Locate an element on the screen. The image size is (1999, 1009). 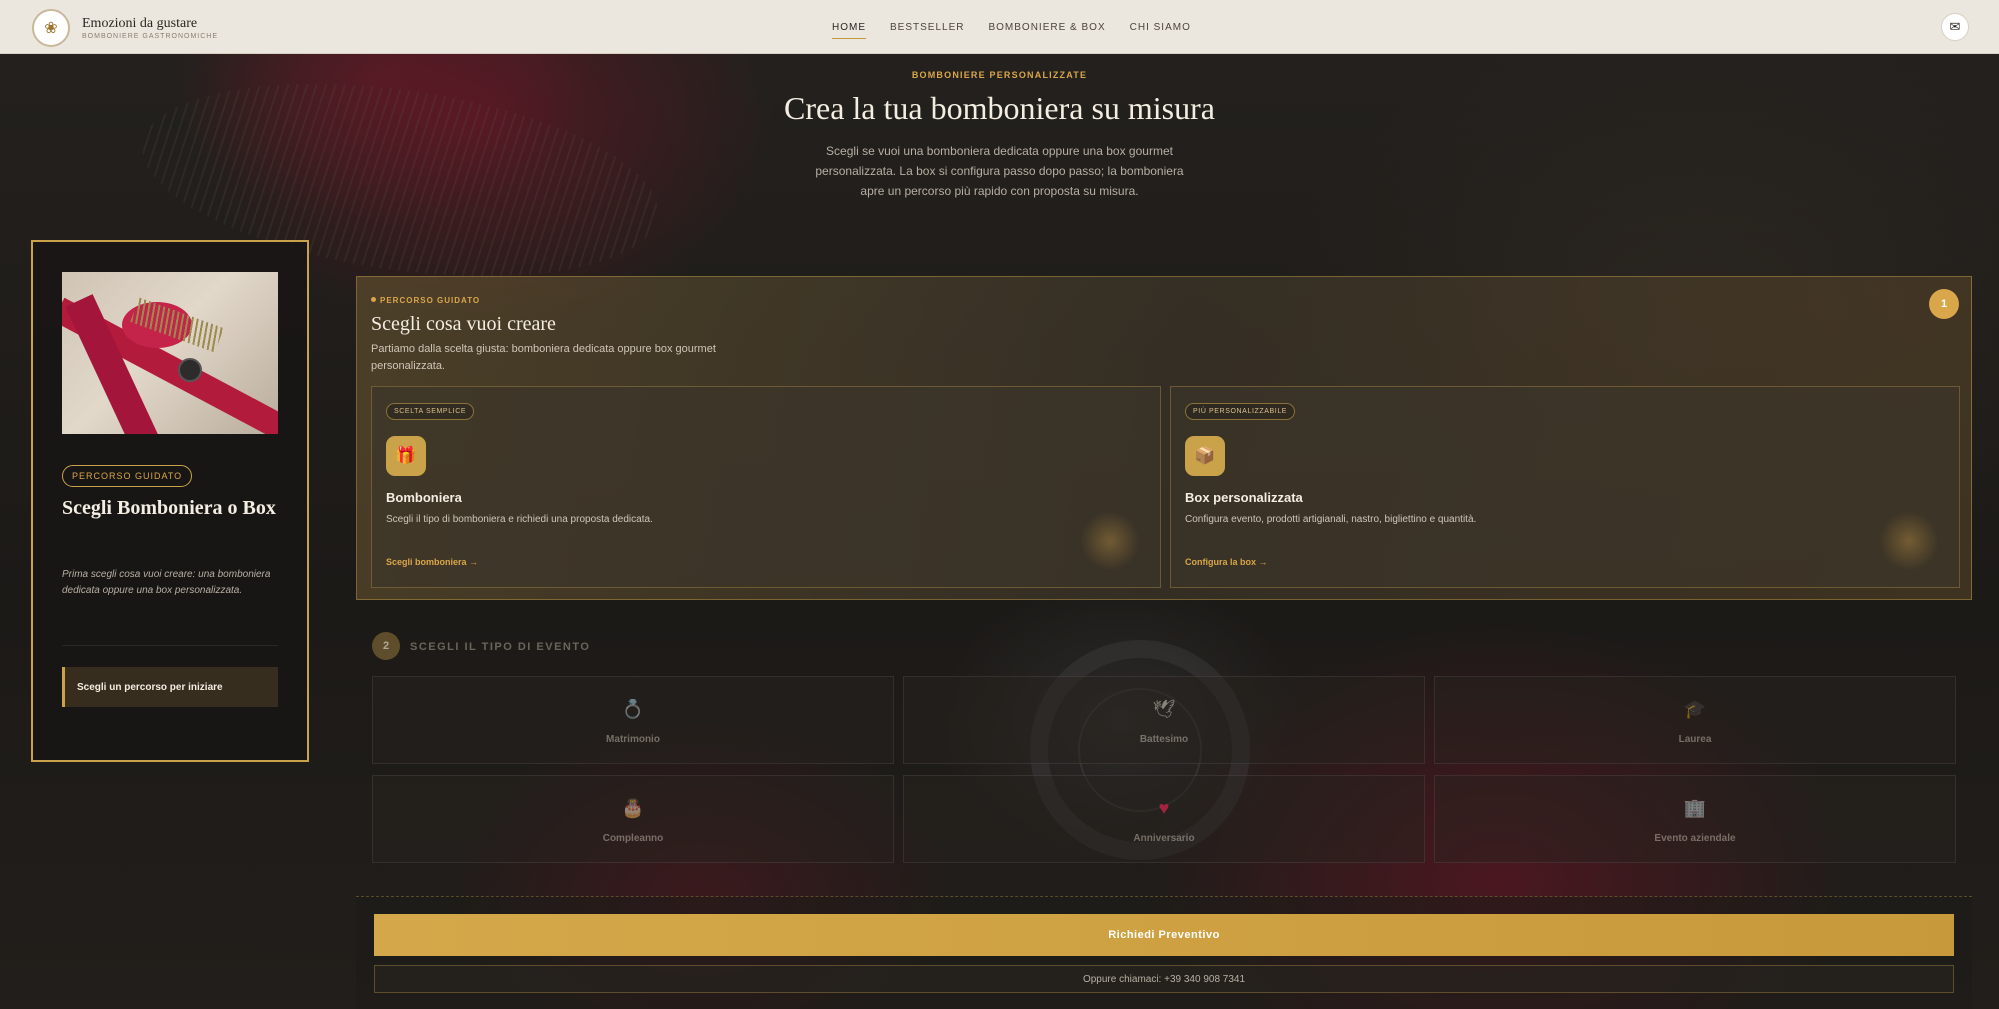
sidebar-badge: PERCORSO GUIDATO is located at coordinates (127, 476).